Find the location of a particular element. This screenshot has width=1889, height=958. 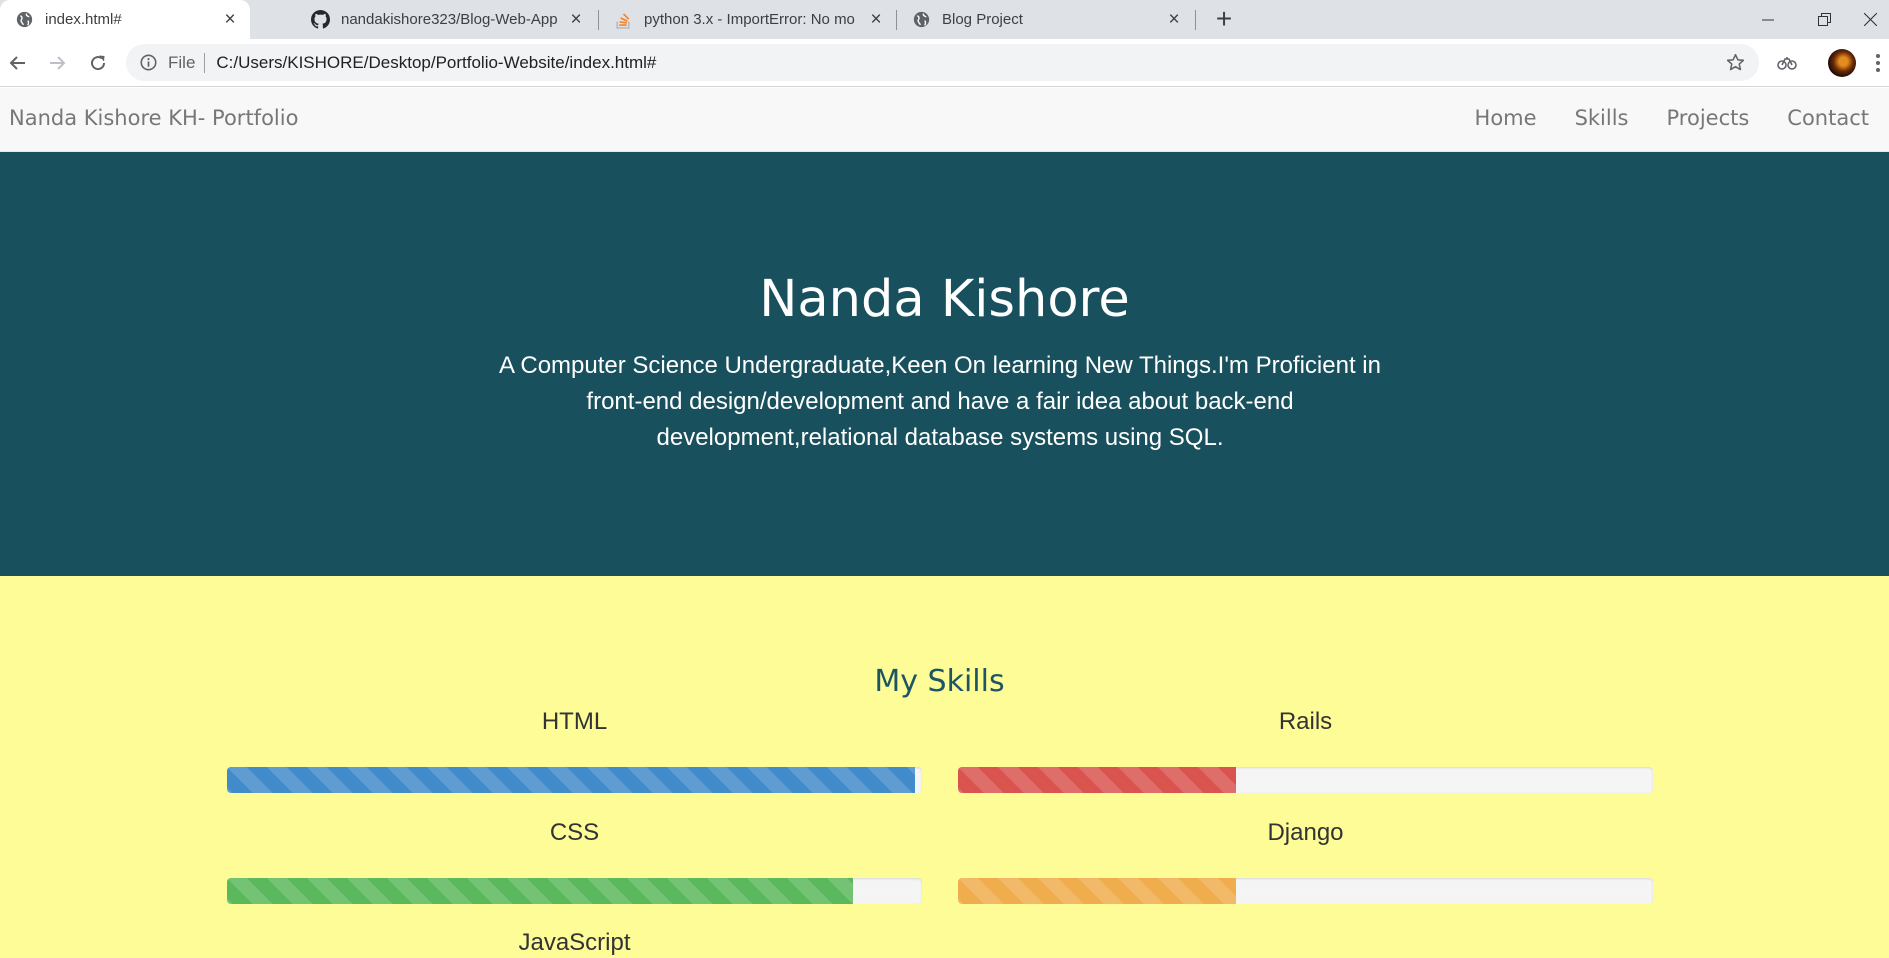

site-nav-links: Home Skills Projects Contact is located at coordinates (1672, 120).